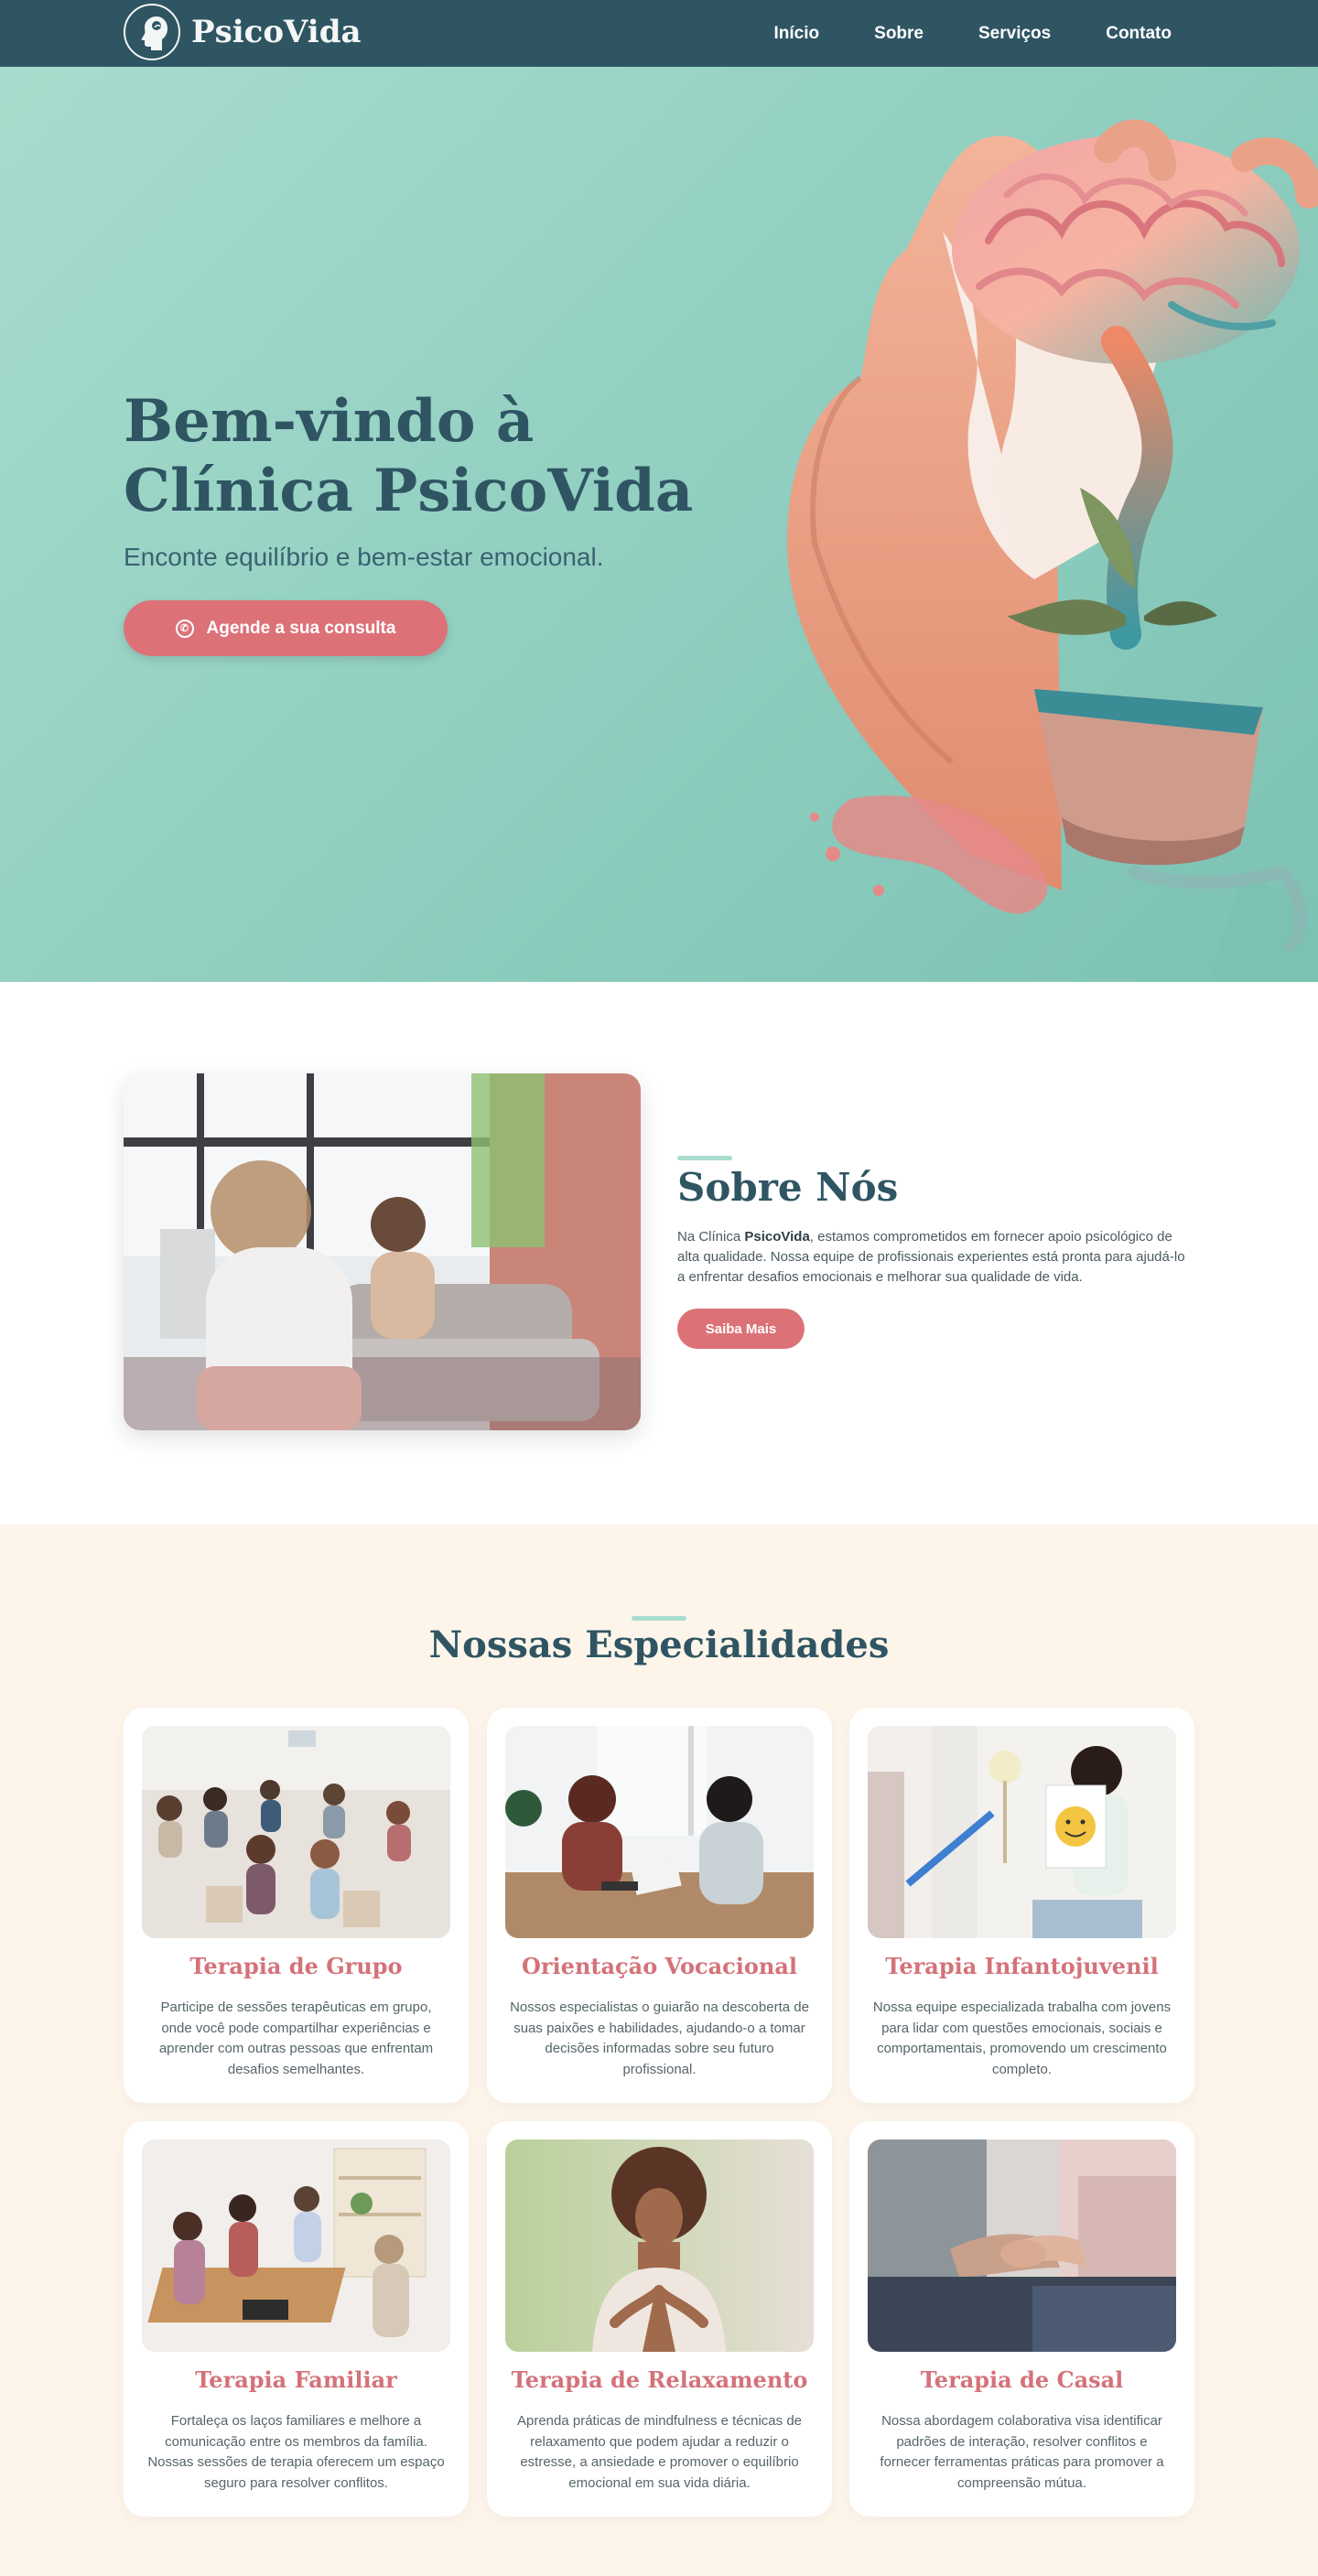 The width and height of the screenshot is (1318, 2576). Describe the element at coordinates (1139, 34) in the screenshot. I see `nav-link-contato: Contato` at that location.